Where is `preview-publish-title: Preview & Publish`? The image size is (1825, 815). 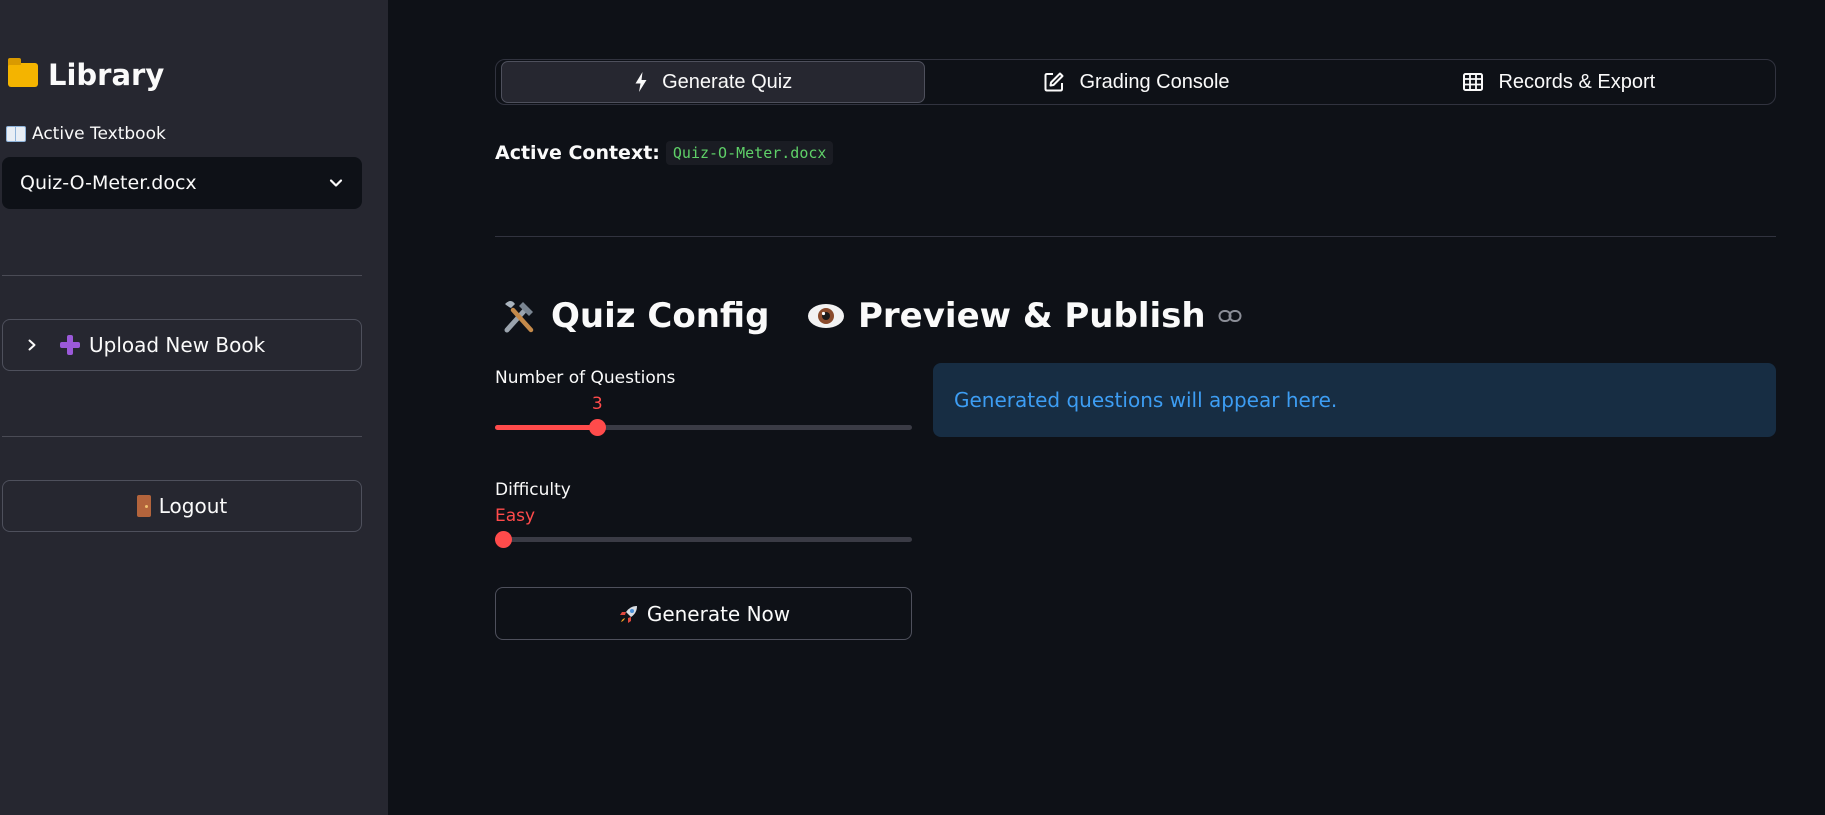 preview-publish-title: Preview & Publish is located at coordinates (1024, 316).